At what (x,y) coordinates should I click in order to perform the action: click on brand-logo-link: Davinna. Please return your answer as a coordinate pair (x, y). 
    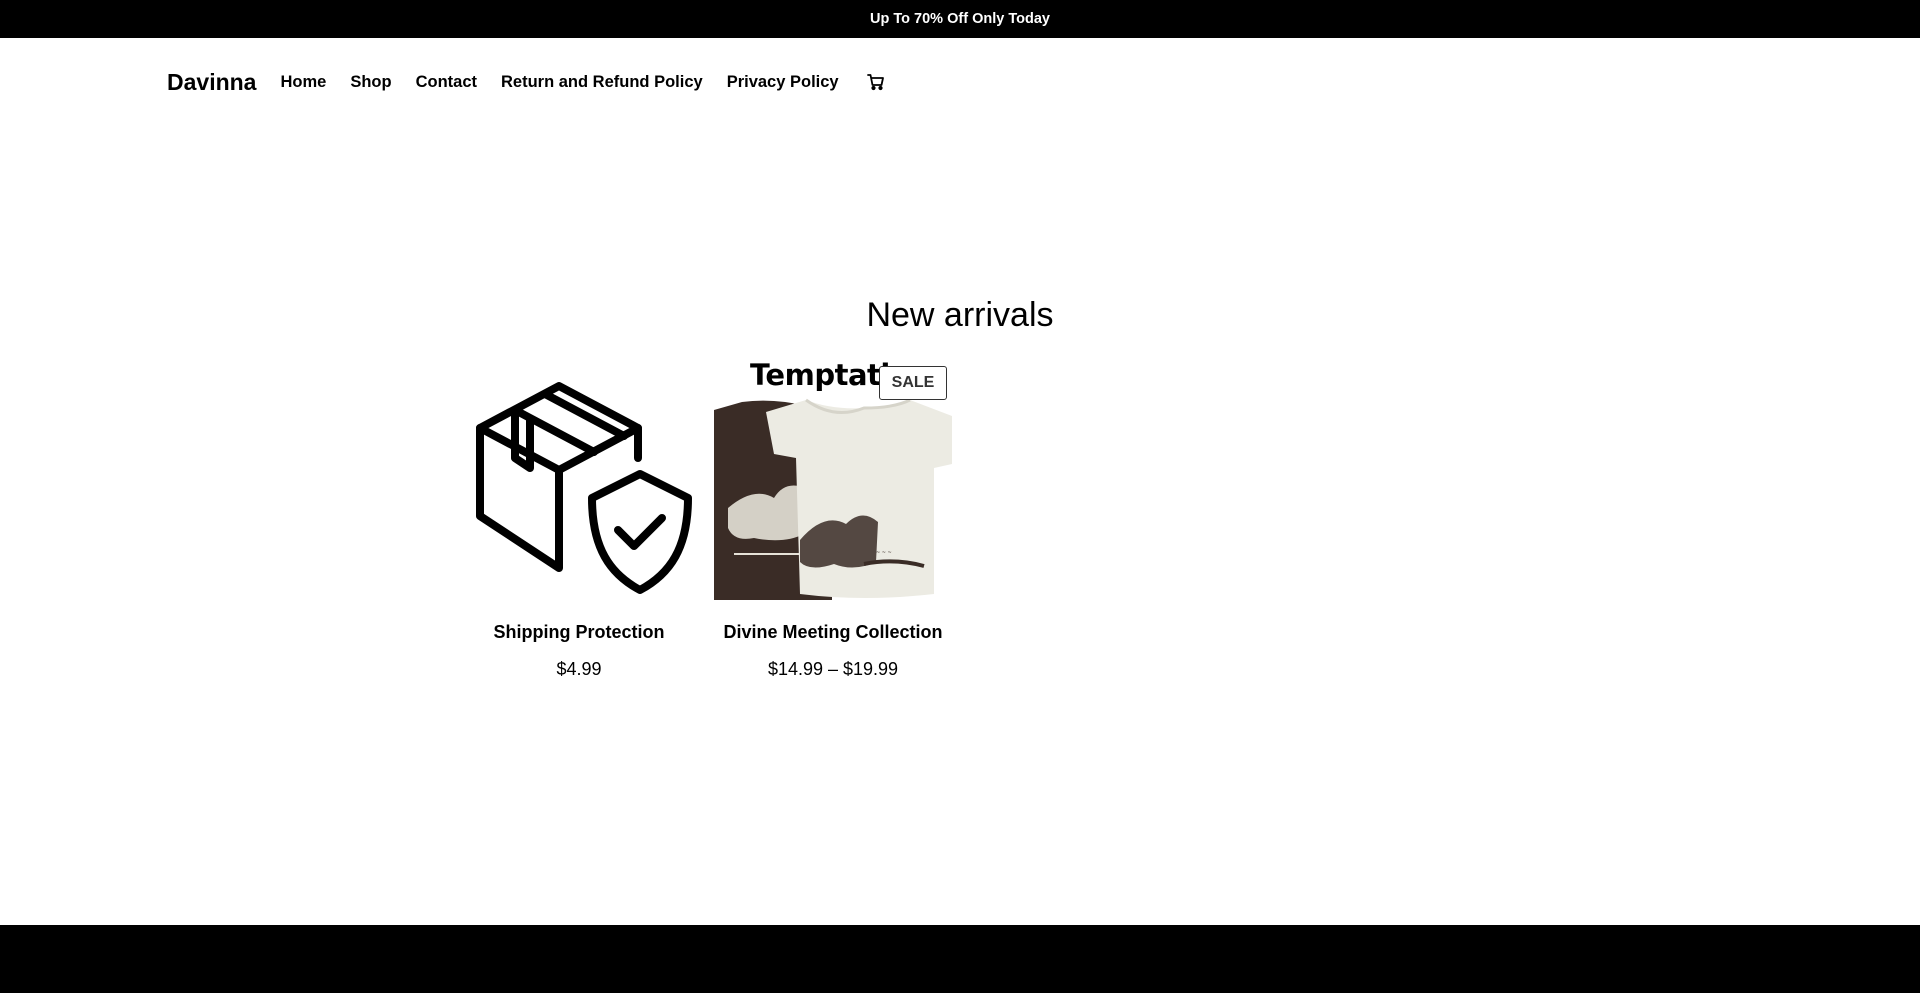
    Looking at the image, I should click on (211, 82).